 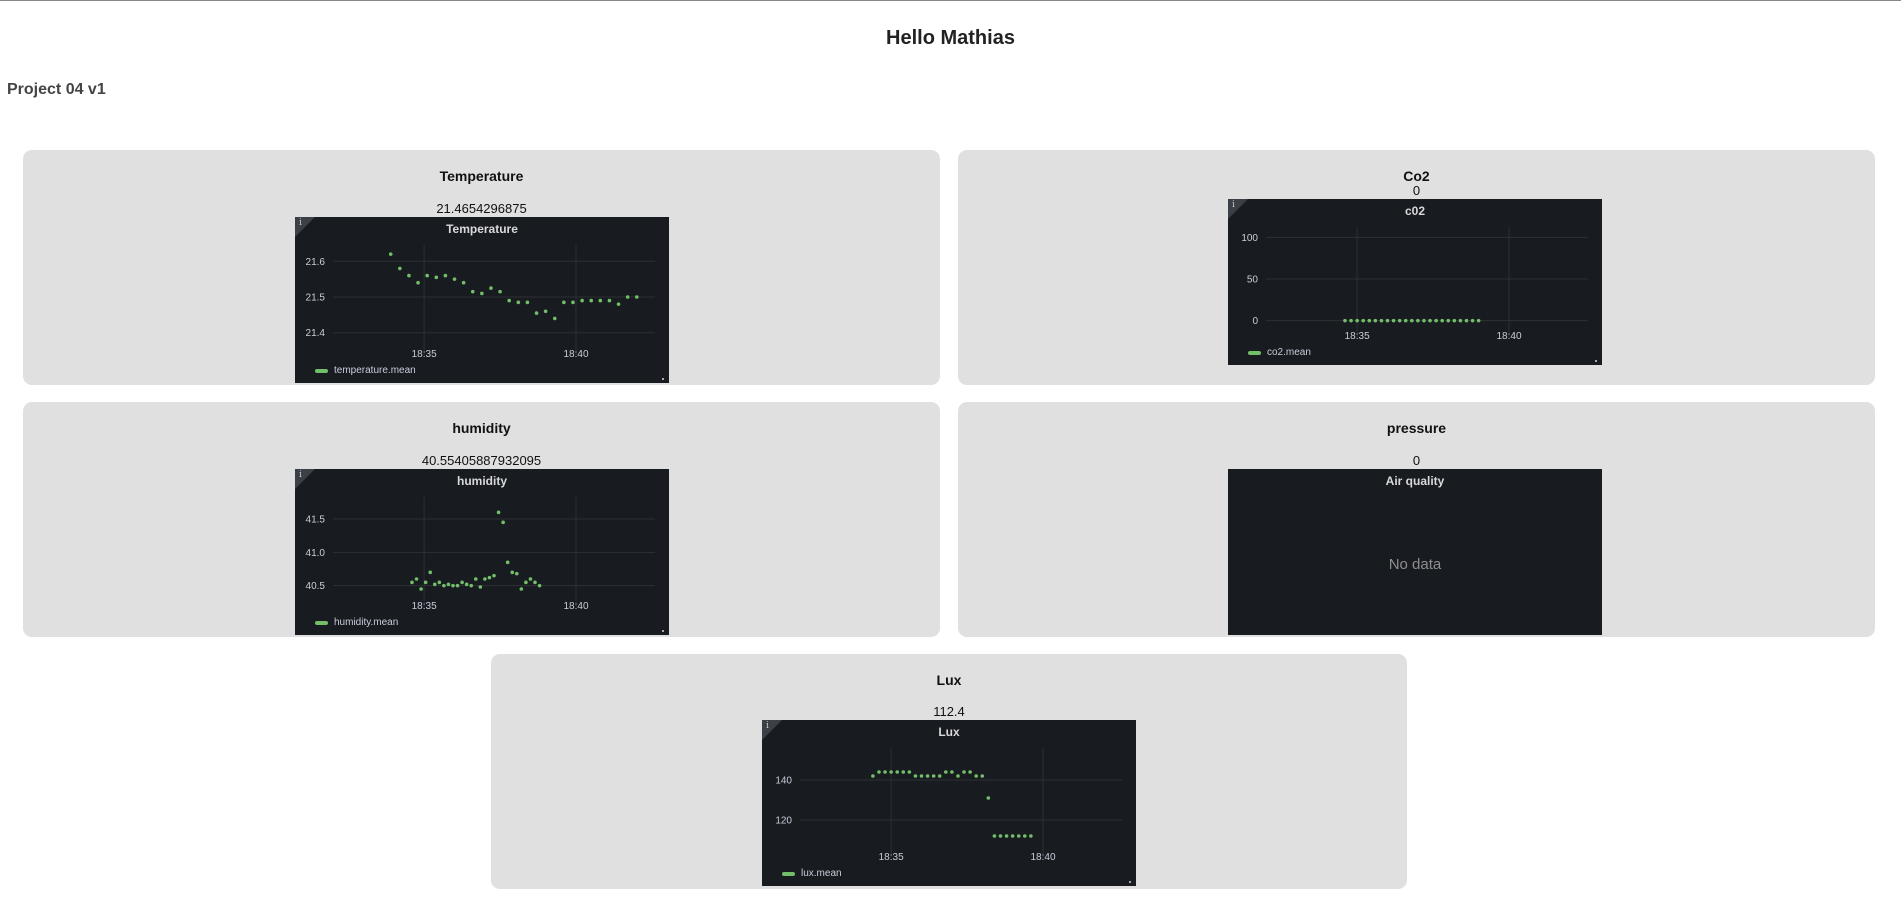 What do you see at coordinates (365, 370) in the screenshot?
I see `legend-item: temperature.mean` at bounding box center [365, 370].